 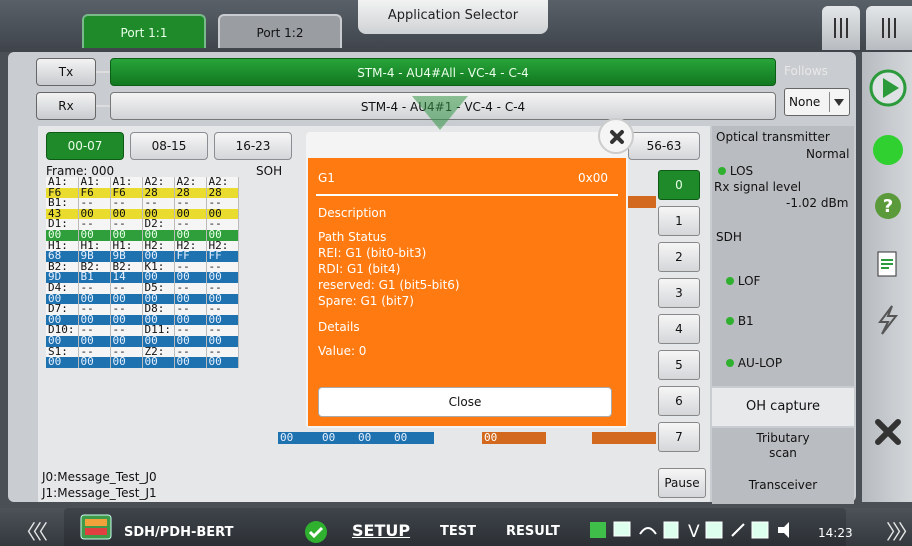 I want to click on tab-test: TEST, so click(x=458, y=531).